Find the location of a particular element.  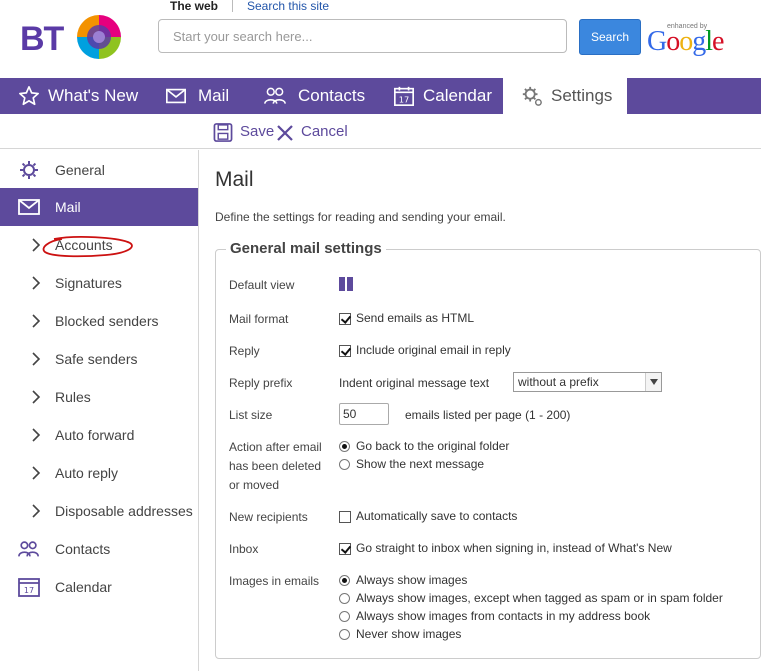

nav-contacts: Contacts is located at coordinates (310, 96).